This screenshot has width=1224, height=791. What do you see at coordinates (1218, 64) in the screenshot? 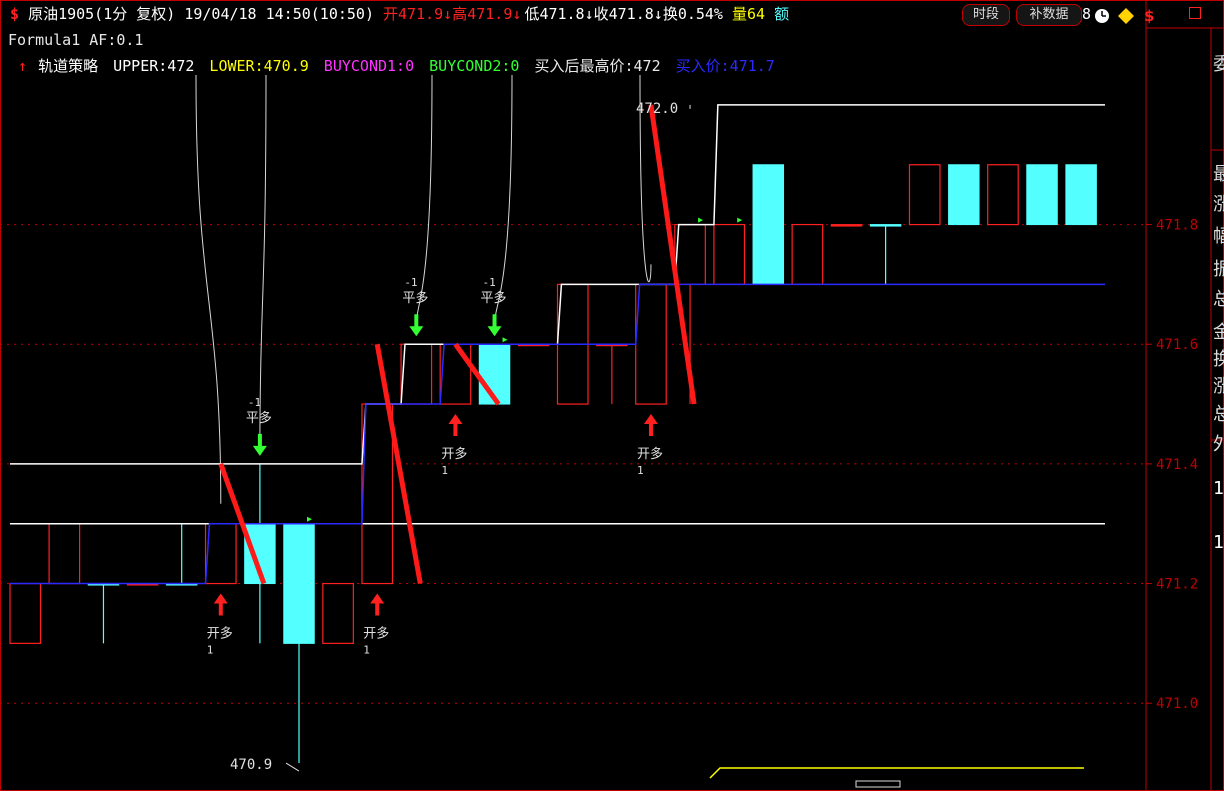
I see `info-panel-glyph: 委` at bounding box center [1218, 64].